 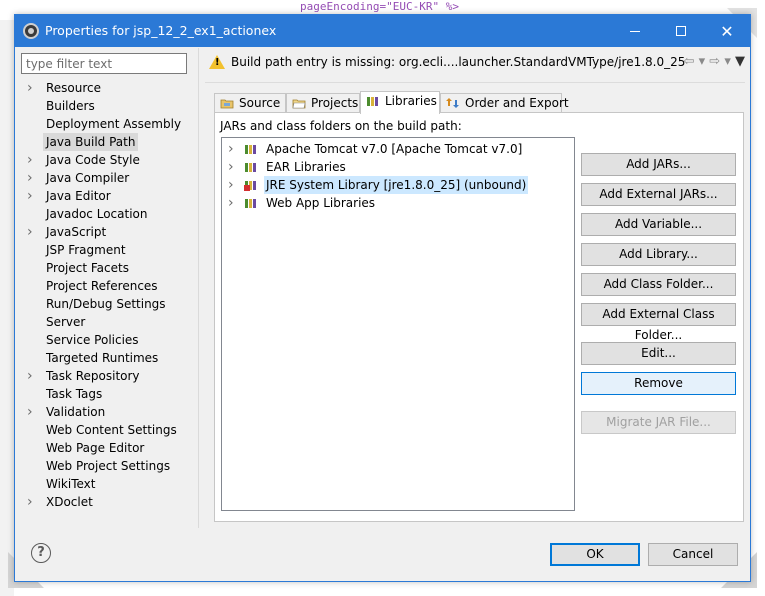 I want to click on editor-code-line: pageEncoding="EUC-KR" %>, so click(x=379, y=6).